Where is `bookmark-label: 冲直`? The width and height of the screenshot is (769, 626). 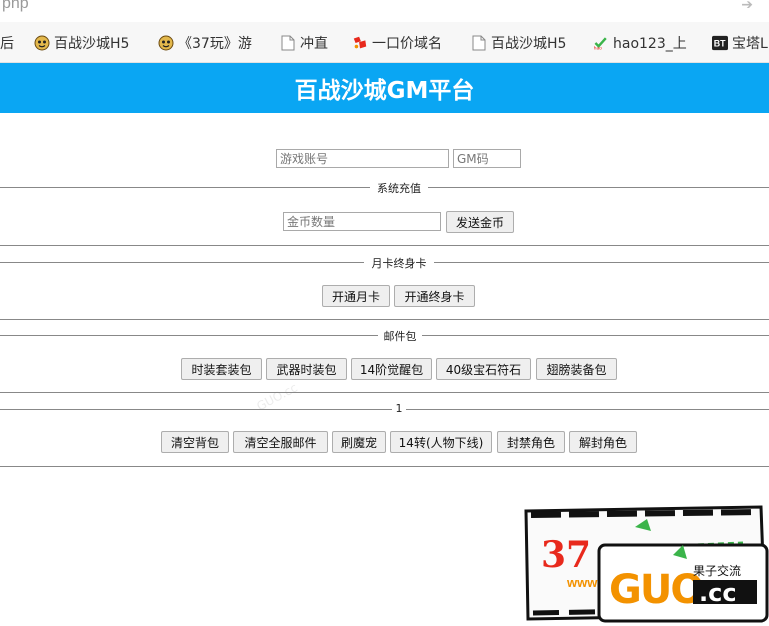 bookmark-label: 冲直 is located at coordinates (314, 44).